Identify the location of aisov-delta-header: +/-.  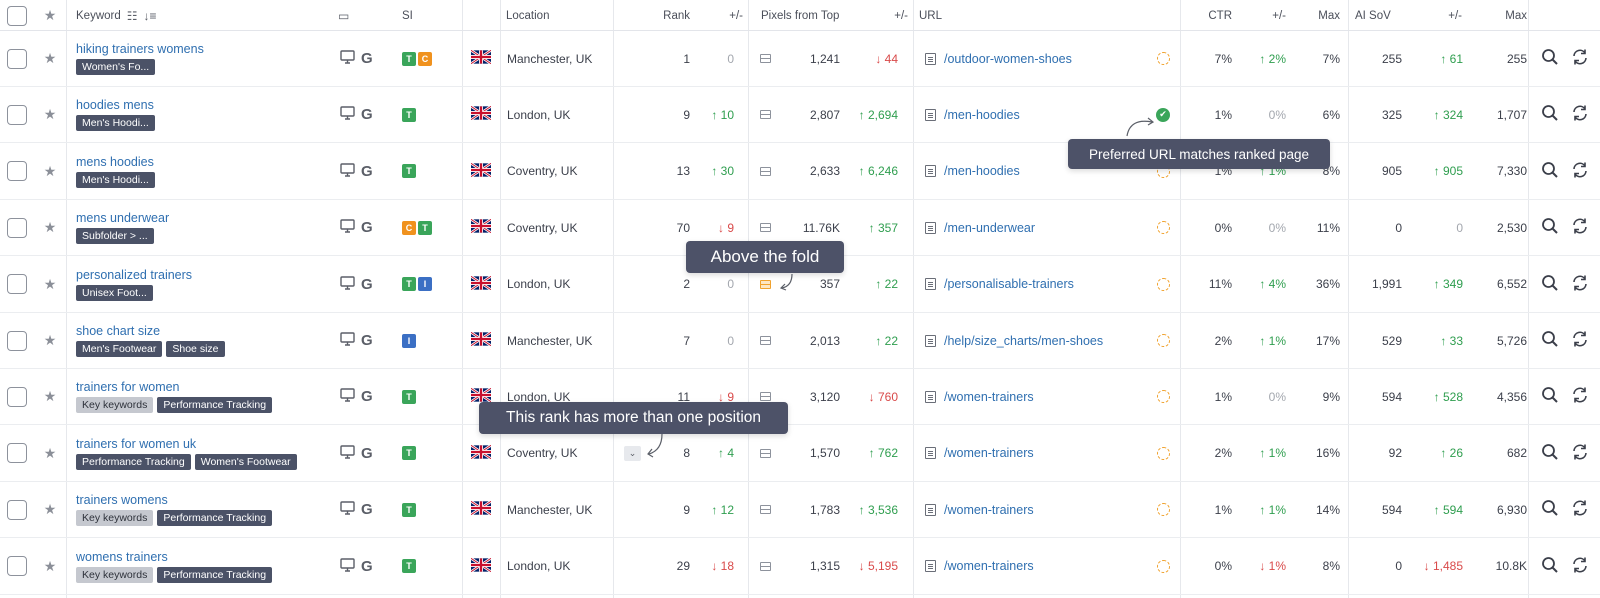
(1455, 16).